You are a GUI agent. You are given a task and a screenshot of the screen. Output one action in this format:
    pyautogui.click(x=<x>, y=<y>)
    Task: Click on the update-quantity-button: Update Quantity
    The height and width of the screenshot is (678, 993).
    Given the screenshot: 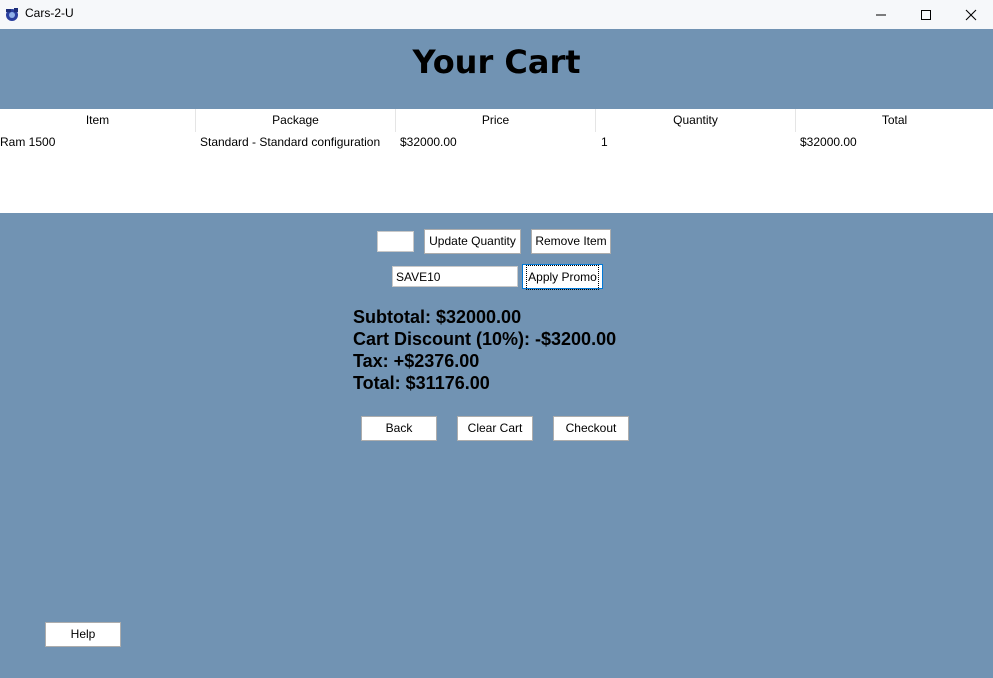 What is the action you would take?
    pyautogui.click(x=472, y=241)
    